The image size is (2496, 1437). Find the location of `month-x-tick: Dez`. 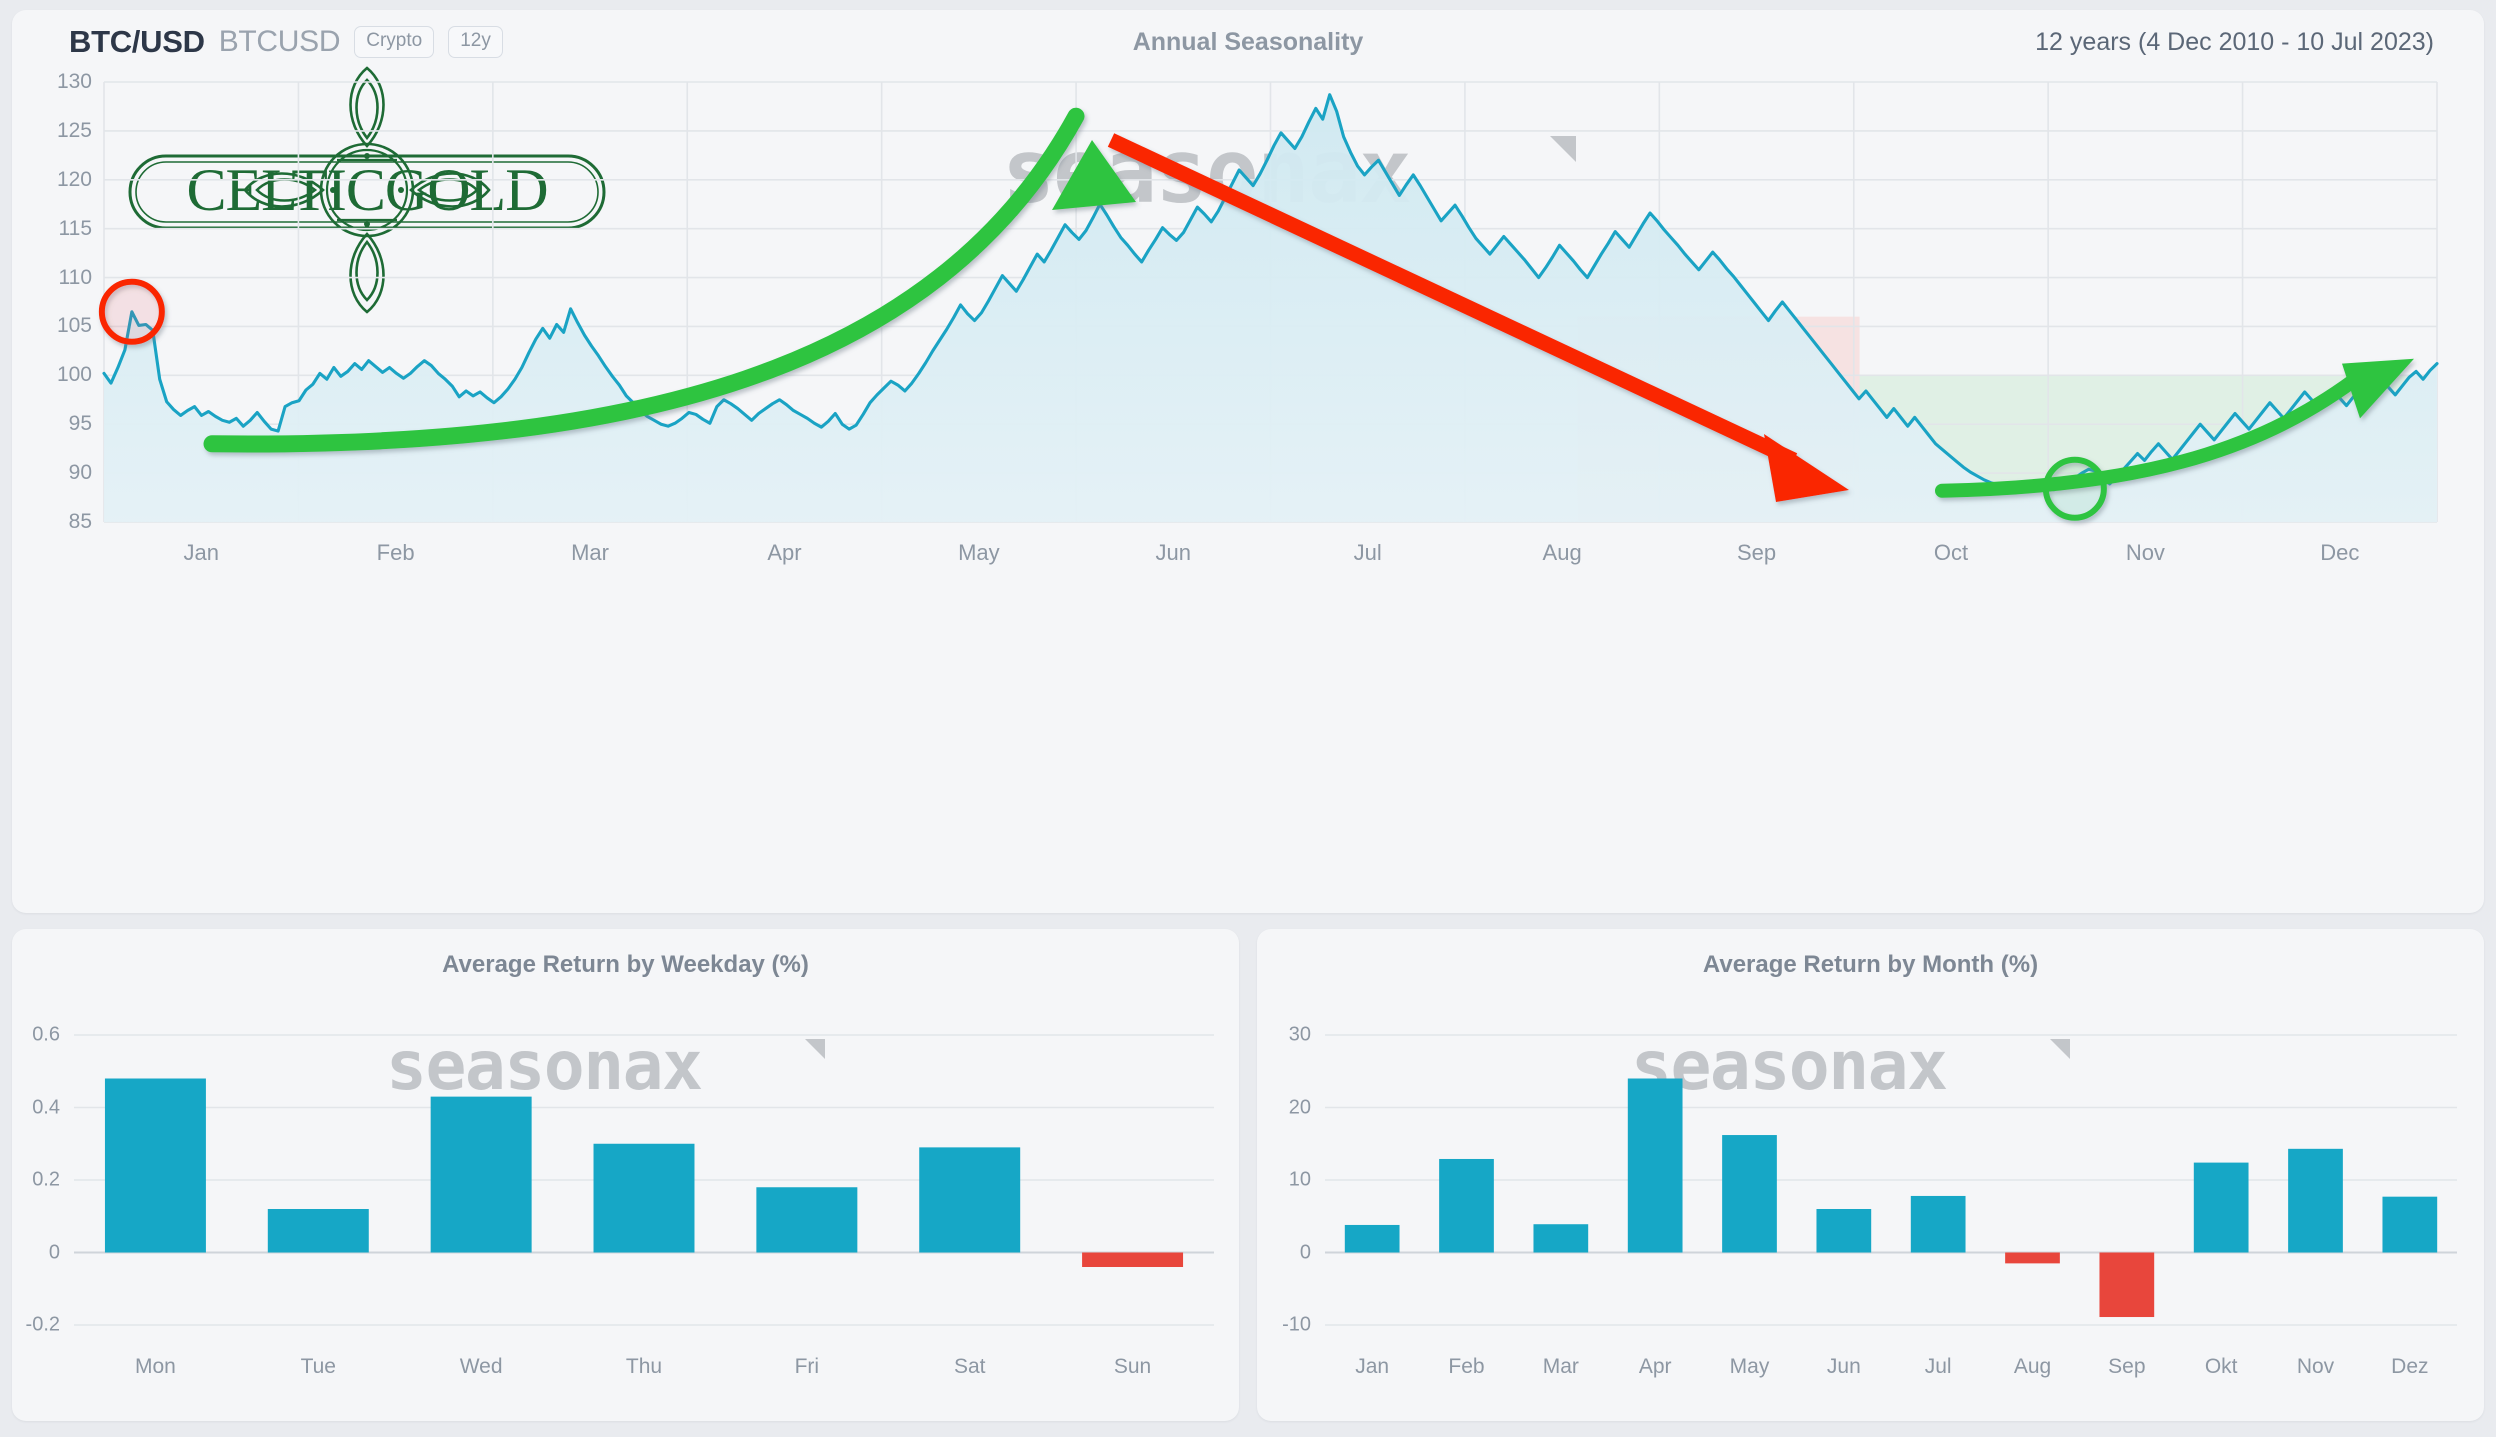

month-x-tick: Dez is located at coordinates (2410, 1366).